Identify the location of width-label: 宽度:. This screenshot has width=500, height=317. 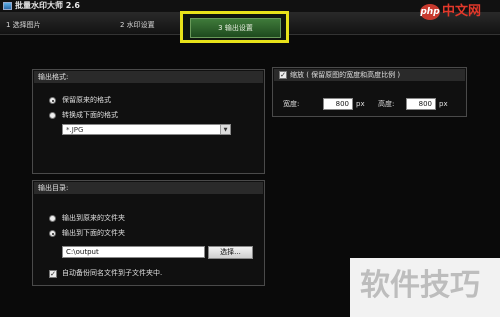
(291, 104).